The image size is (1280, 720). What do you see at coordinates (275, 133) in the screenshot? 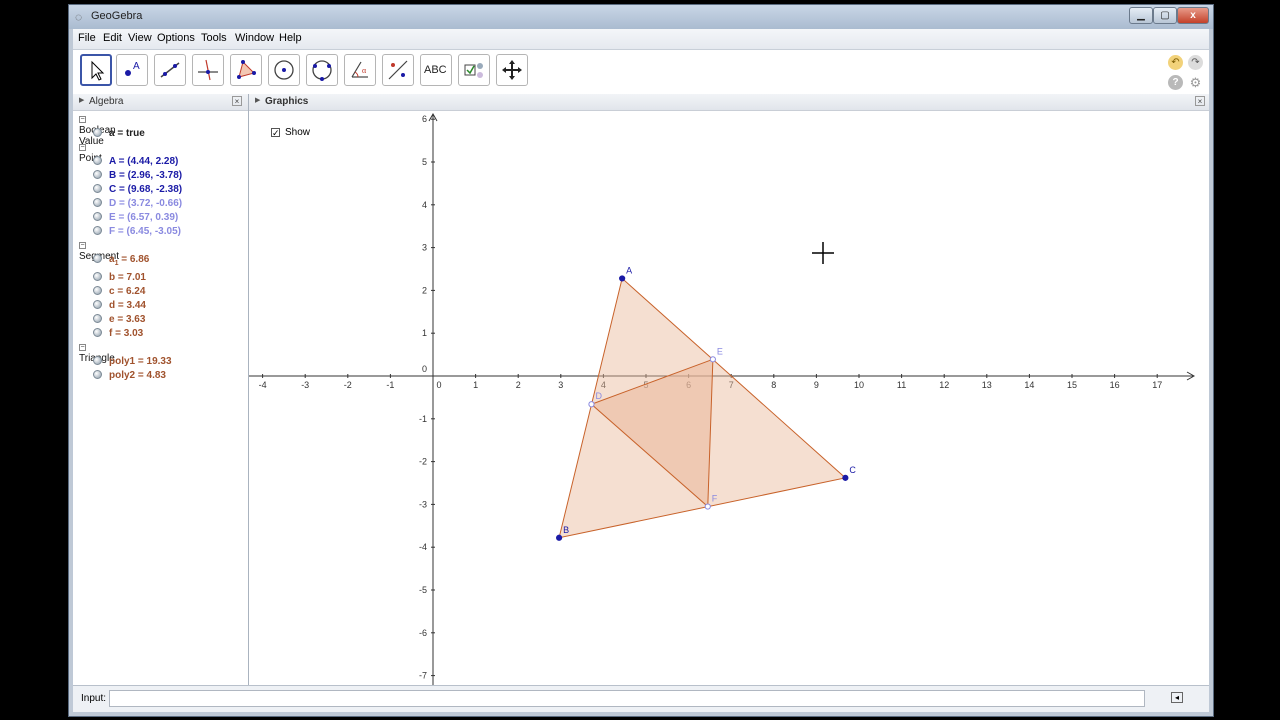
I see `checkbox-checked-icon: ✓` at bounding box center [275, 133].